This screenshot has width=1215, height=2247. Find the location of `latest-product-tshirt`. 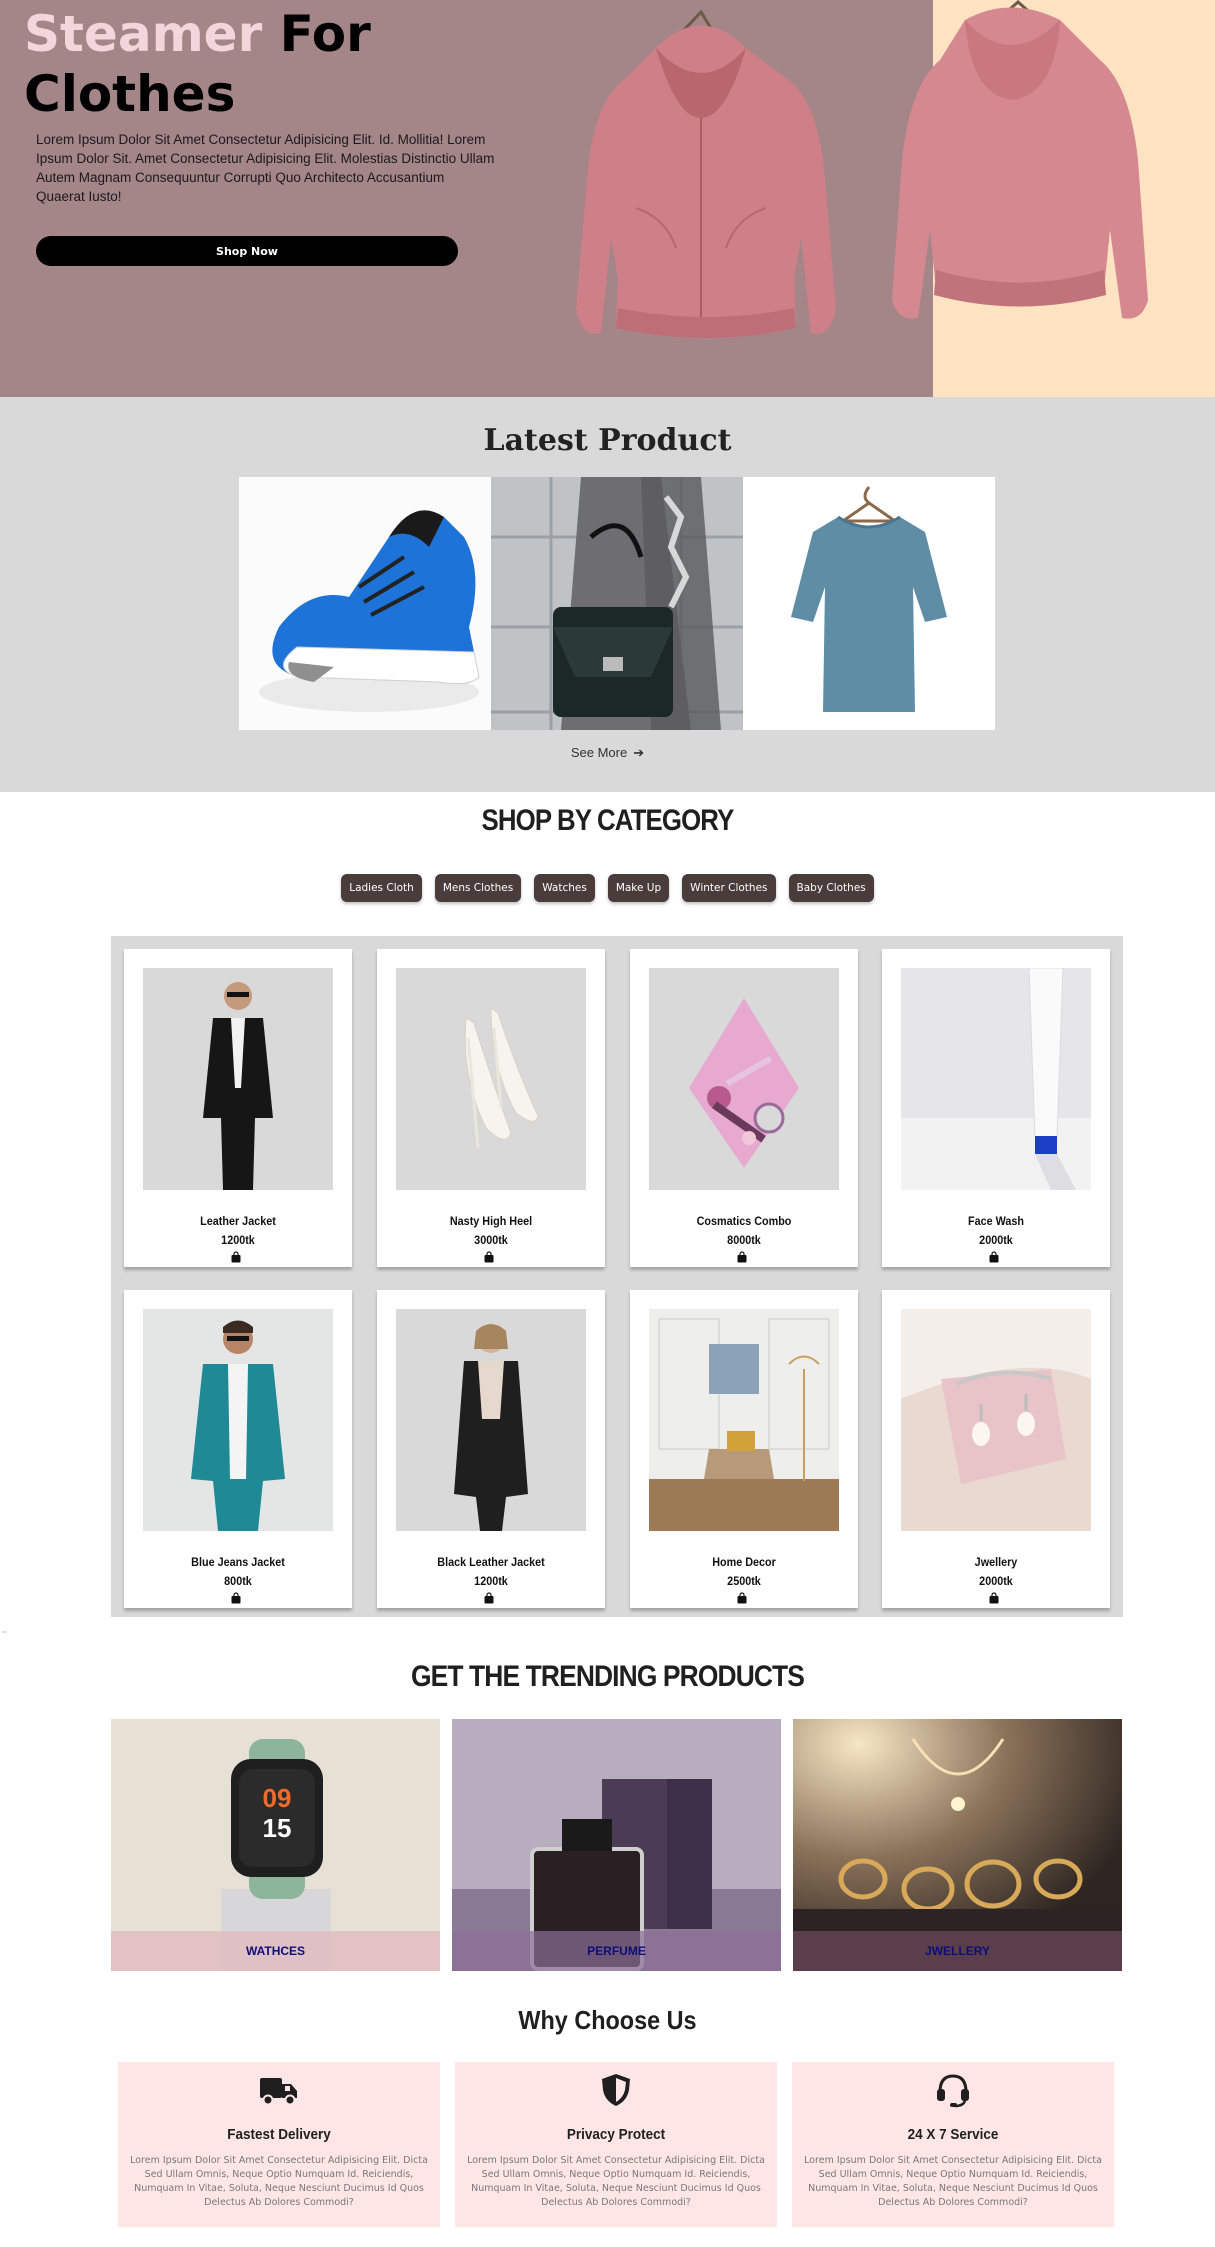

latest-product-tshirt is located at coordinates (869, 603).